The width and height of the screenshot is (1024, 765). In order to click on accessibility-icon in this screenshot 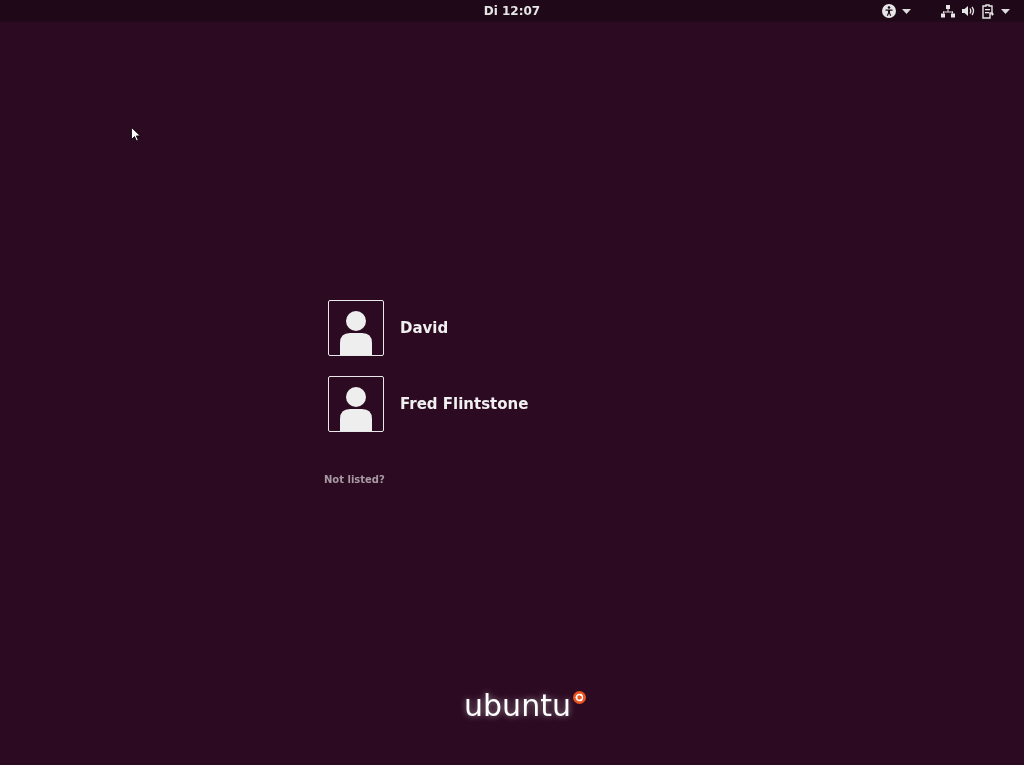, I will do `click(889, 11)`.